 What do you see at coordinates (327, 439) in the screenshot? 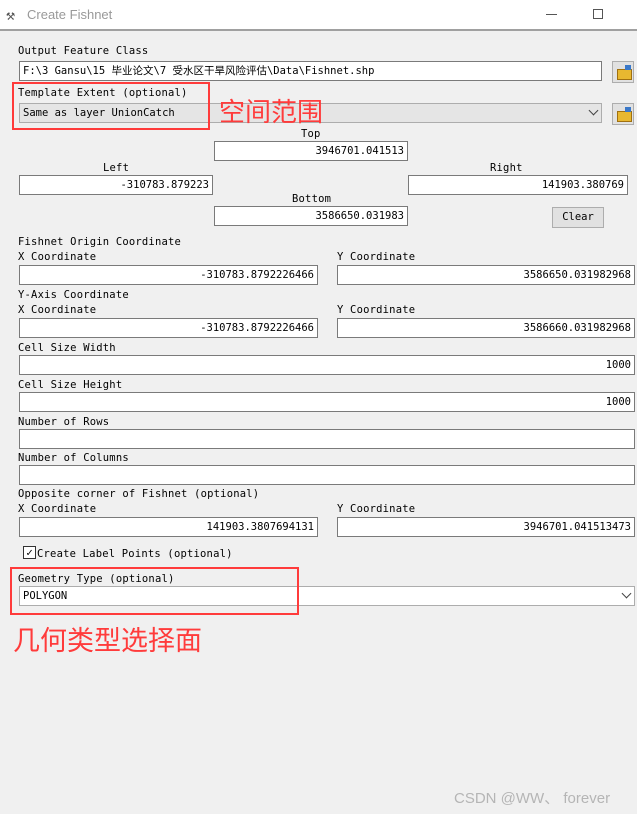
I see `rows-input` at bounding box center [327, 439].